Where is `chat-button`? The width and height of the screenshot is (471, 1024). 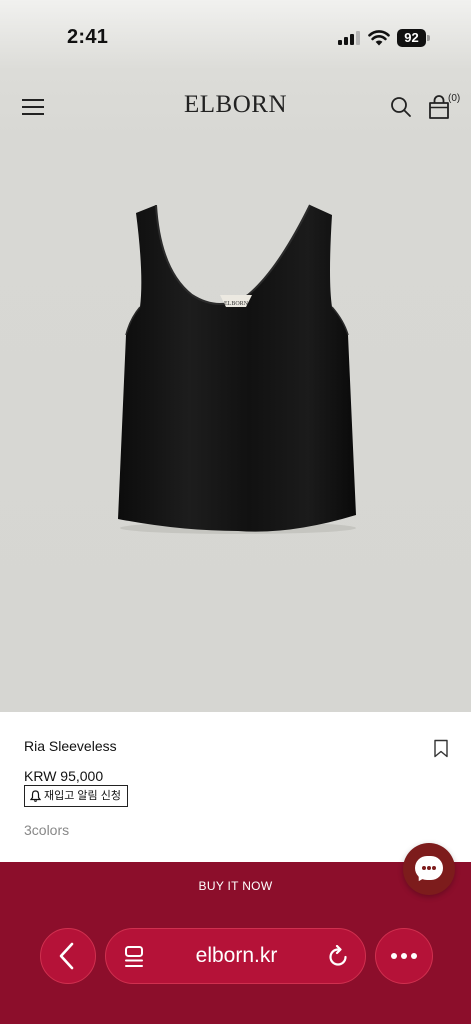 chat-button is located at coordinates (429, 869).